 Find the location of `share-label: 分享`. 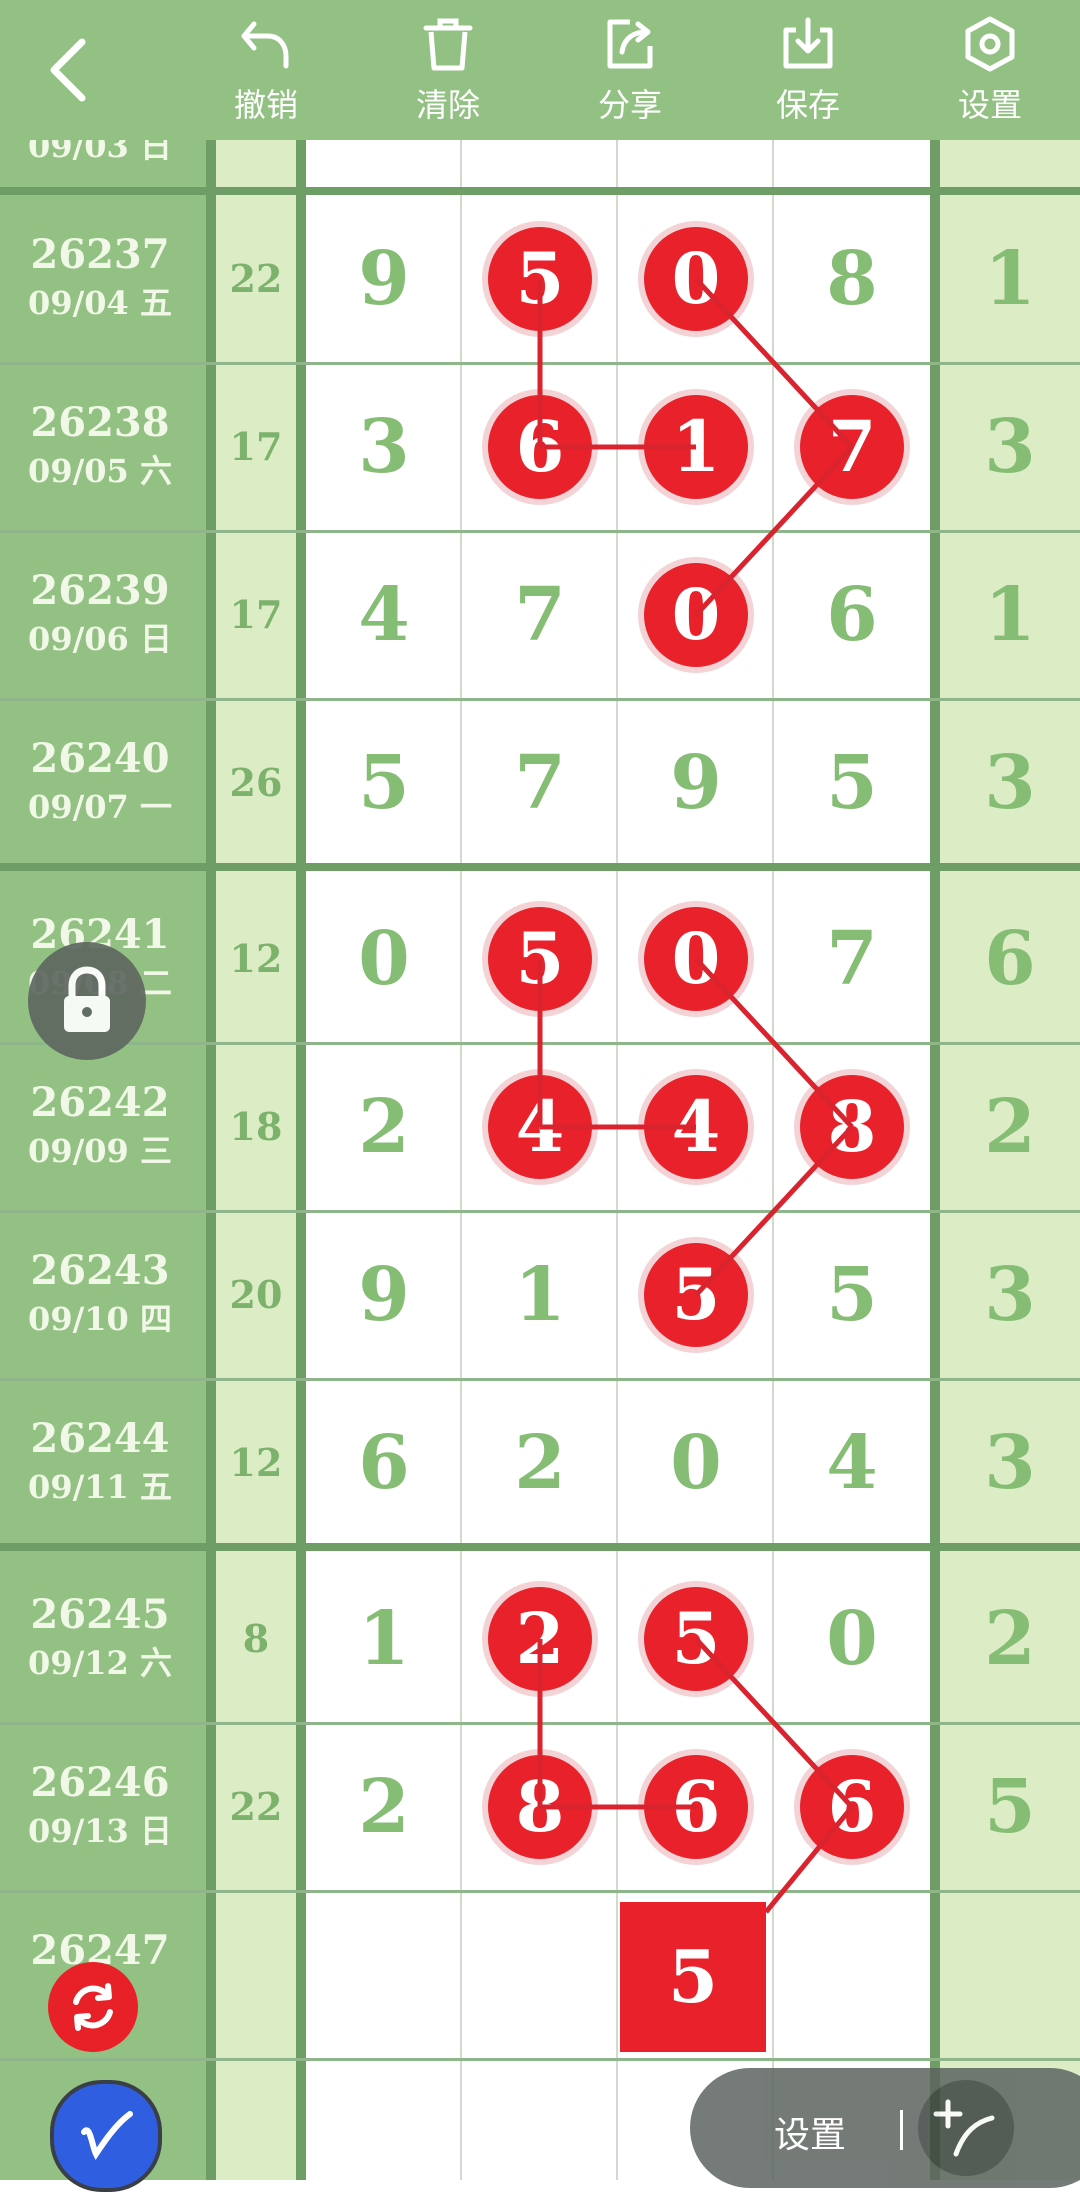

share-label: 分享 is located at coordinates (629, 105).